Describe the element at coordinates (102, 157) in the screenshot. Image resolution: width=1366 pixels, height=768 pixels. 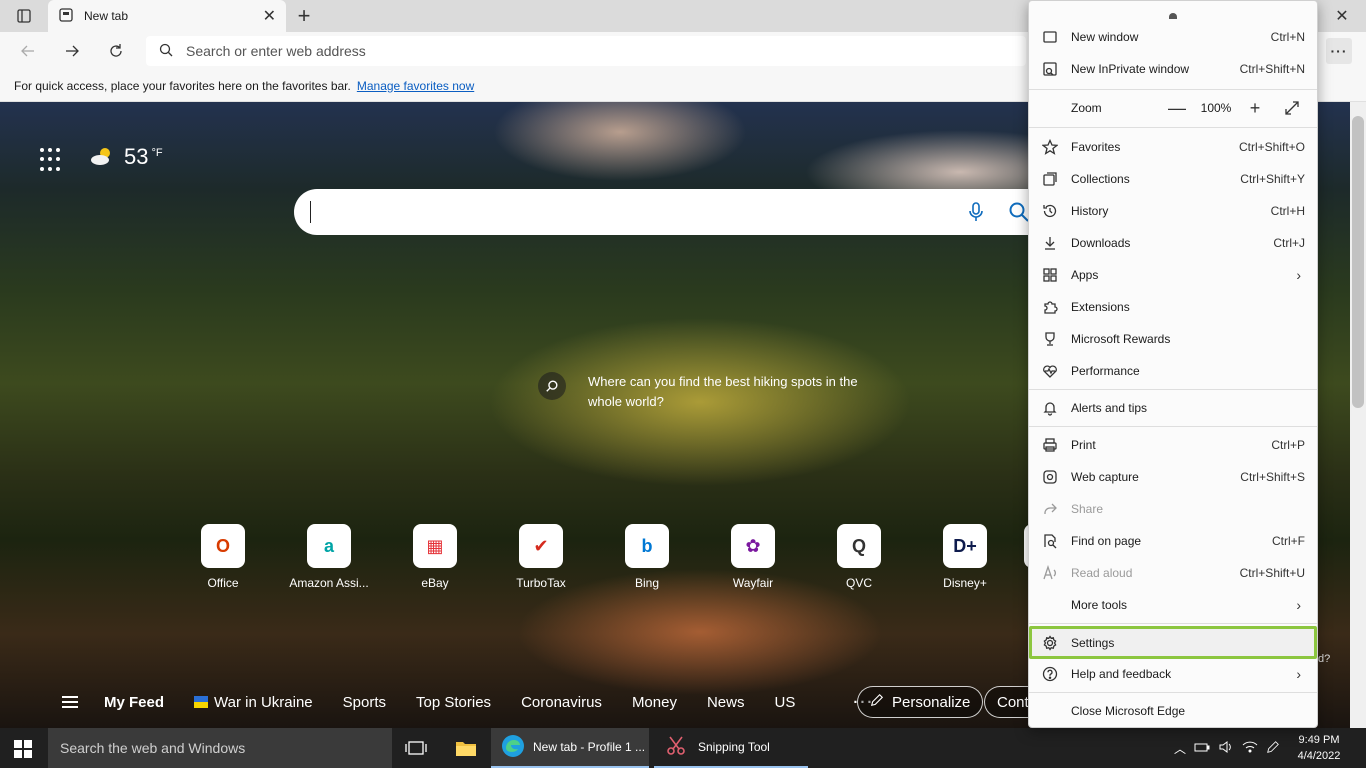
I see `partly-cloudy-icon` at that location.